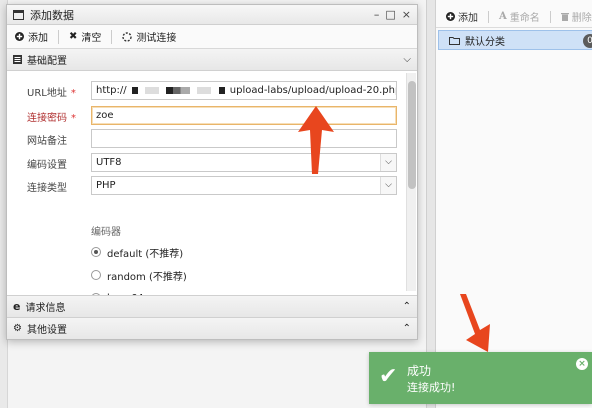 This screenshot has height=408, width=592. Describe the element at coordinates (313, 90) in the screenshot. I see `url-suffix: upload-labs/upload/upload-20.php.` at that location.